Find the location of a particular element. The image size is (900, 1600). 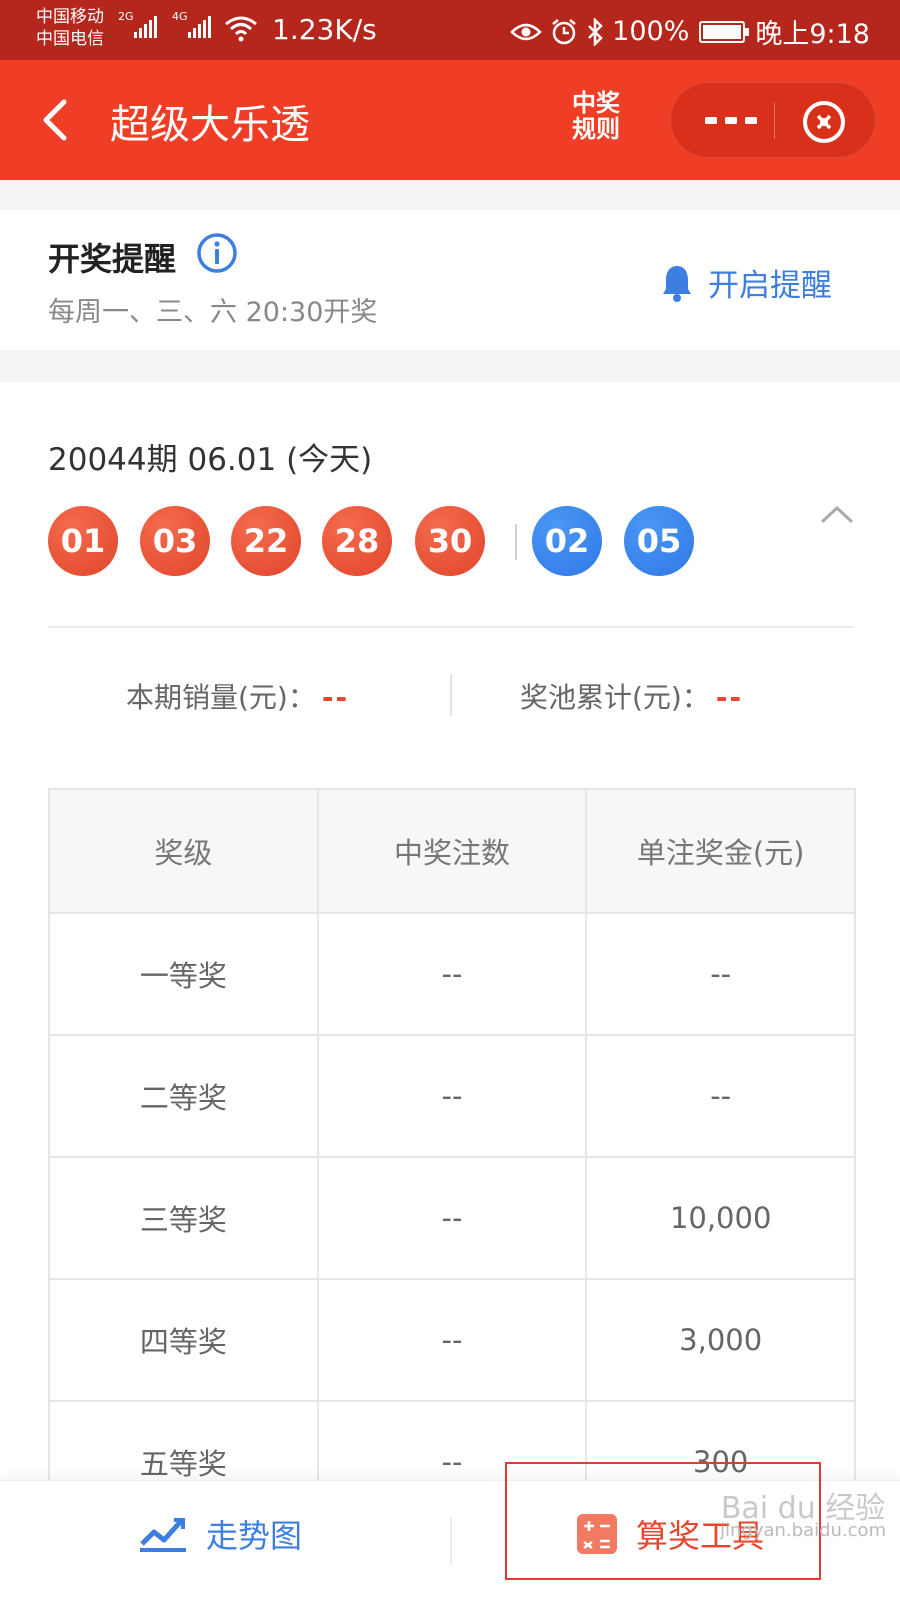

prize-amount: 10,000 is located at coordinates (719, 1218).